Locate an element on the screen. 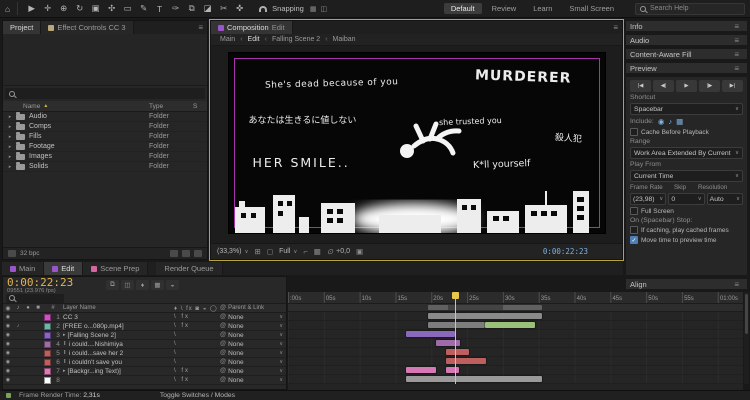  first-frame-button: |◀ is located at coordinates (640, 86).